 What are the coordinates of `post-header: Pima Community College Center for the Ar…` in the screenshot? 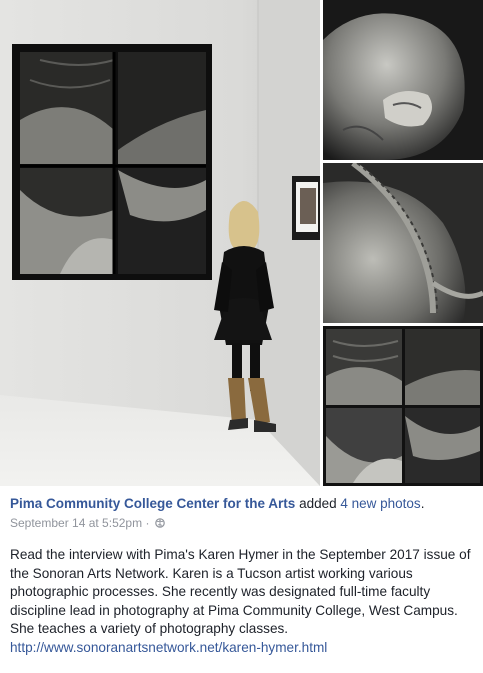 It's located at (242, 513).